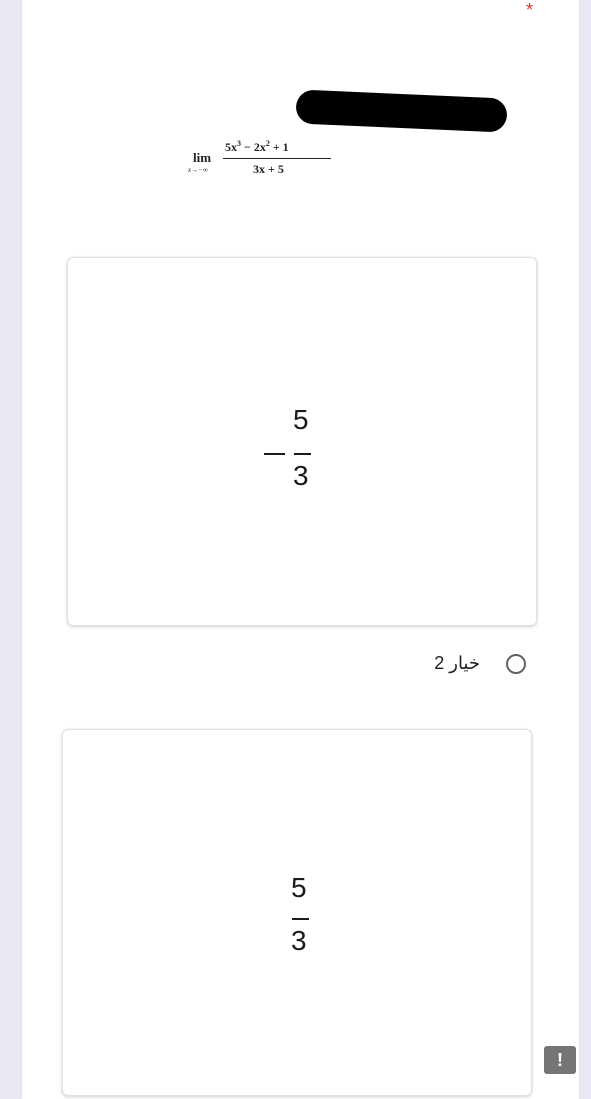 The height and width of the screenshot is (1099, 591). What do you see at coordinates (457, 663) in the screenshot?
I see `option-2-label: خيار 2` at bounding box center [457, 663].